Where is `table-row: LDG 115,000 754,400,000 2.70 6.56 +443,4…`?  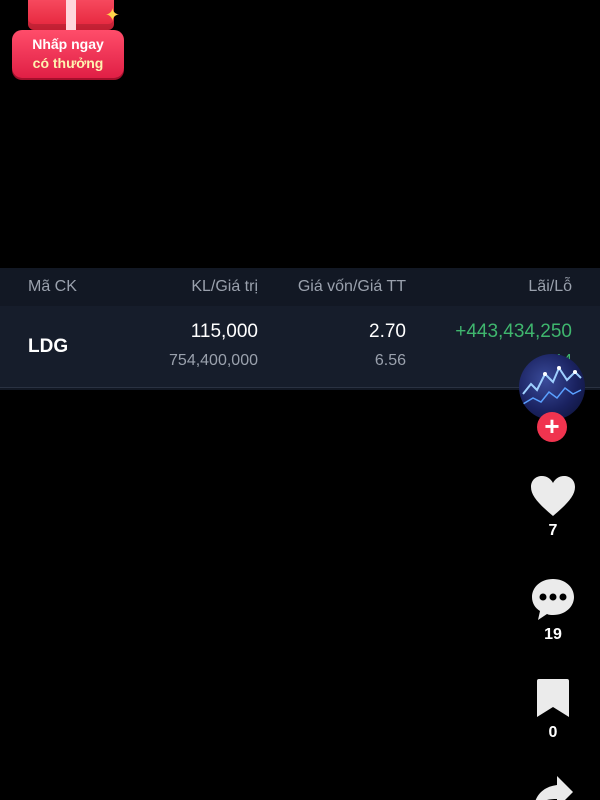 table-row: LDG 115,000 754,400,000 2.70 6.56 +443,4… is located at coordinates (300, 347).